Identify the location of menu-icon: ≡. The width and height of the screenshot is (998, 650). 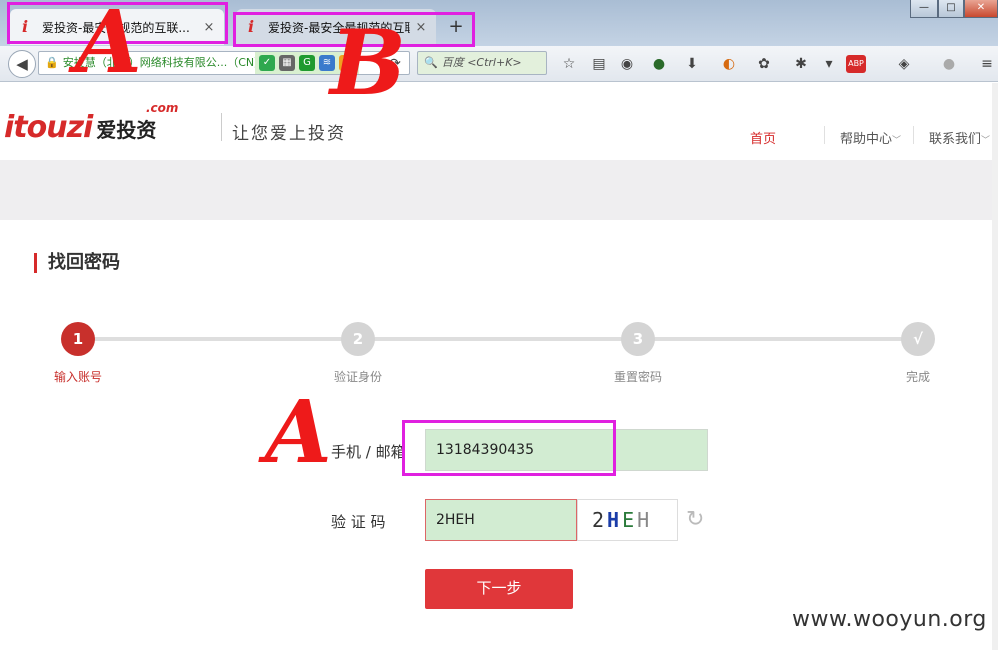
(987, 64).